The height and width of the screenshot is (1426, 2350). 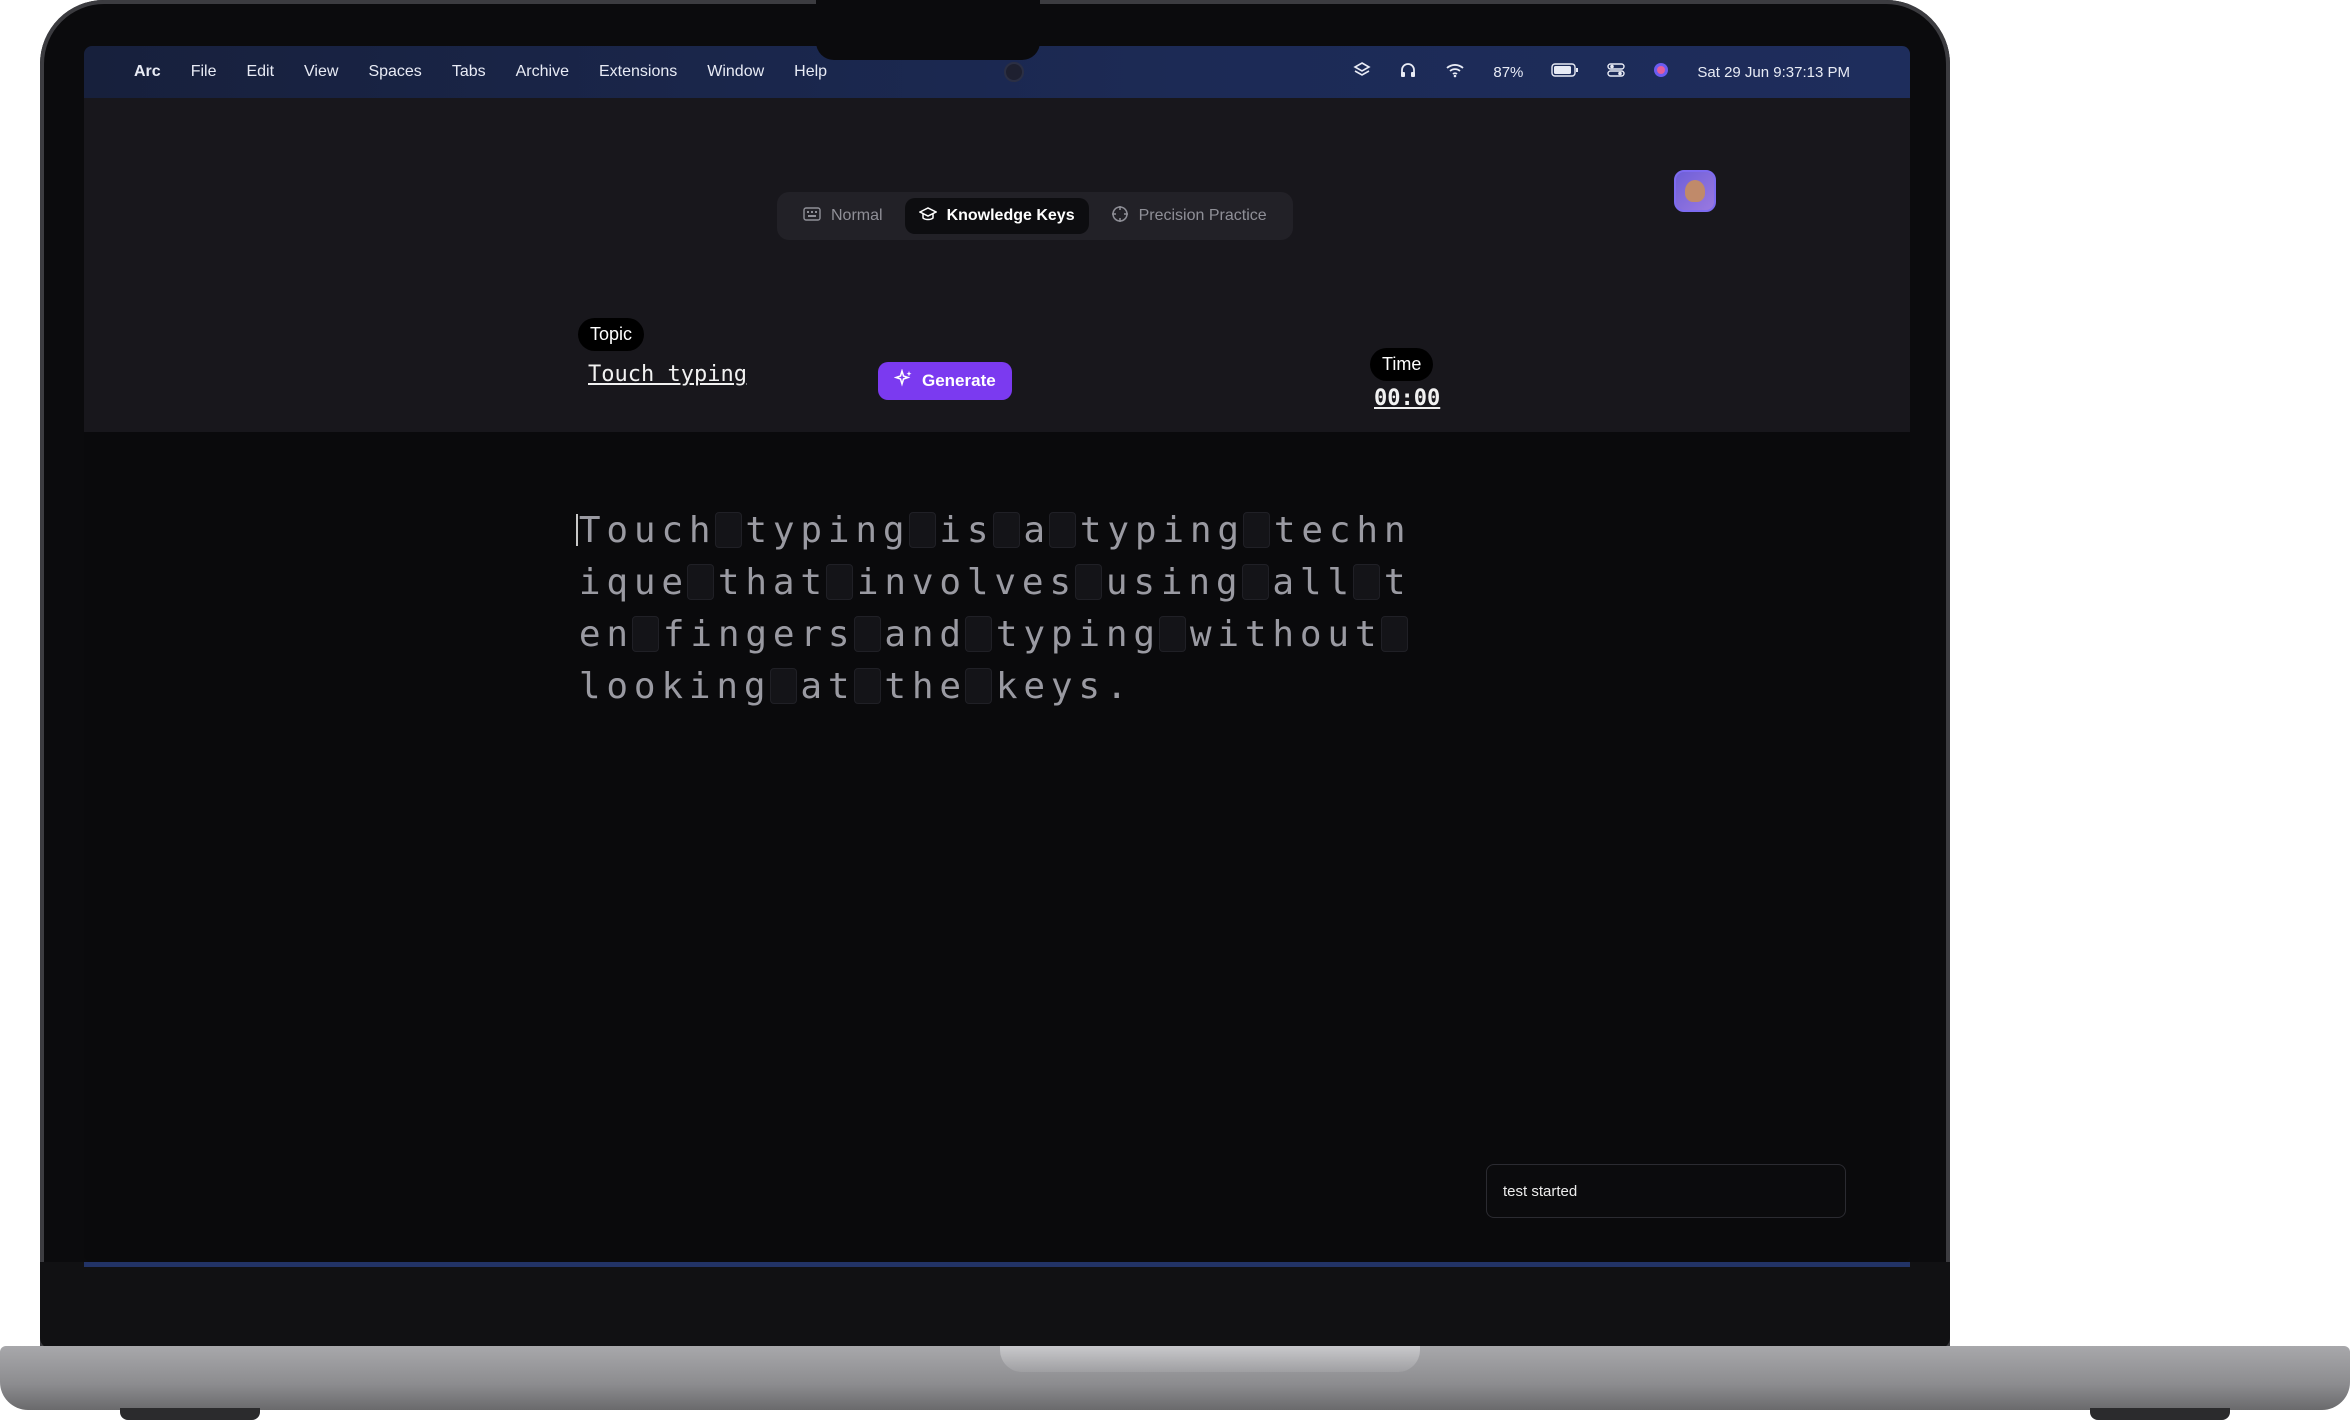 What do you see at coordinates (735, 72) in the screenshot?
I see `menu-window: Window` at bounding box center [735, 72].